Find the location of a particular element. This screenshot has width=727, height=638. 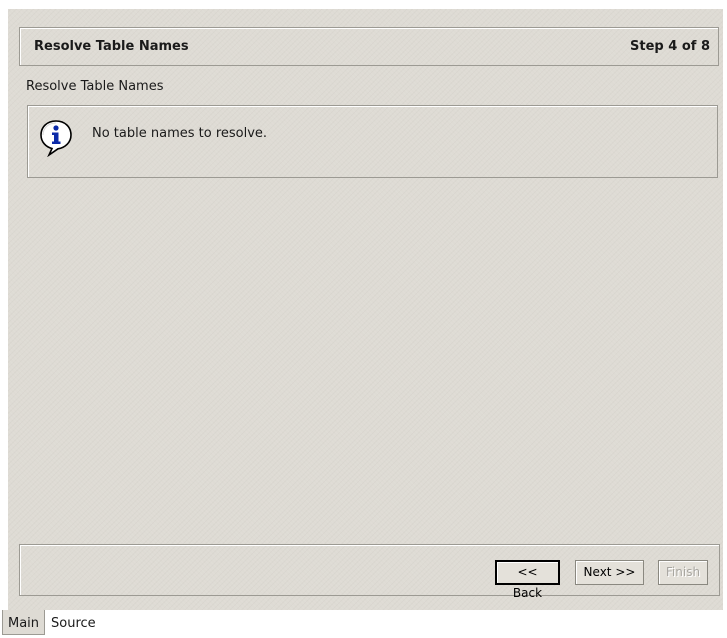

wizard-header: Resolve Table Names Step 4 of 8 is located at coordinates (369, 46).